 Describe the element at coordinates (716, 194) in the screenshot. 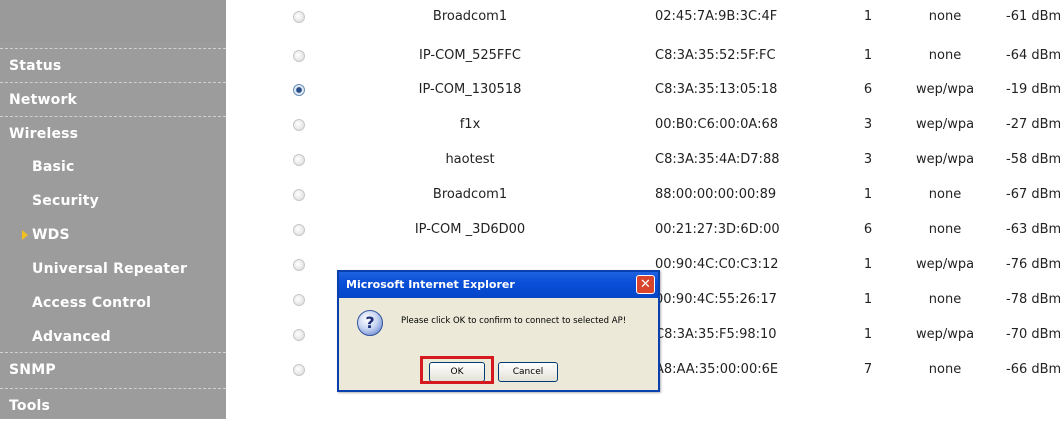

I see `mac-cell: 88:00:00:00:00:89` at that location.